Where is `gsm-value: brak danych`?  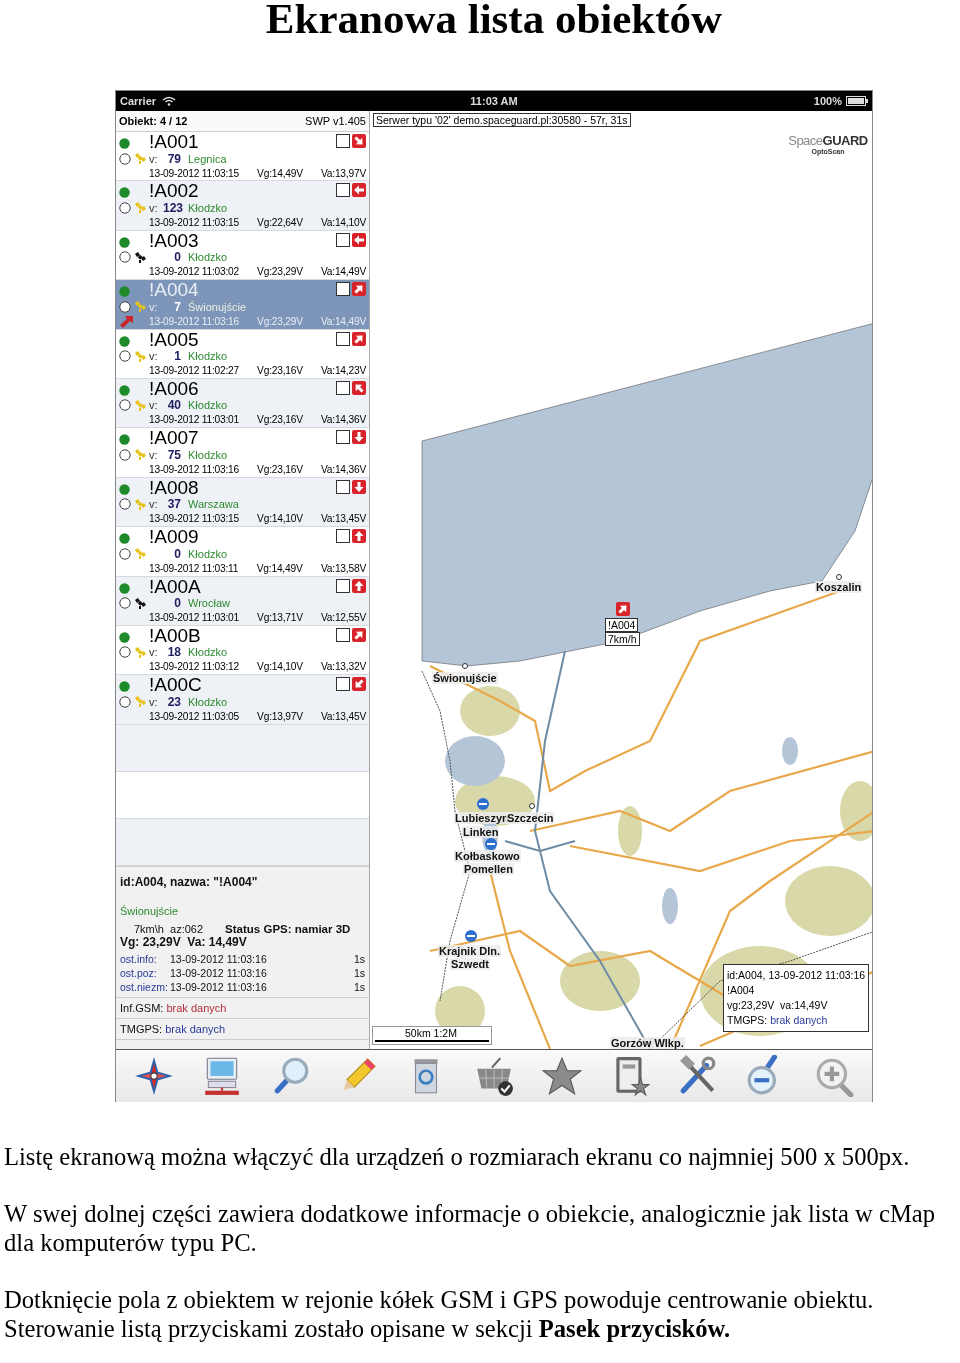
gsm-value: brak danych is located at coordinates (196, 1007).